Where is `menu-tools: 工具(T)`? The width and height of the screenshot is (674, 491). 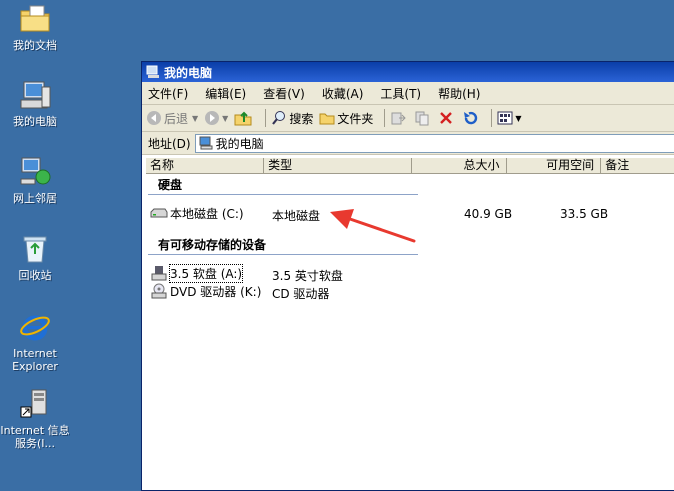 menu-tools: 工具(T) is located at coordinates (400, 93).